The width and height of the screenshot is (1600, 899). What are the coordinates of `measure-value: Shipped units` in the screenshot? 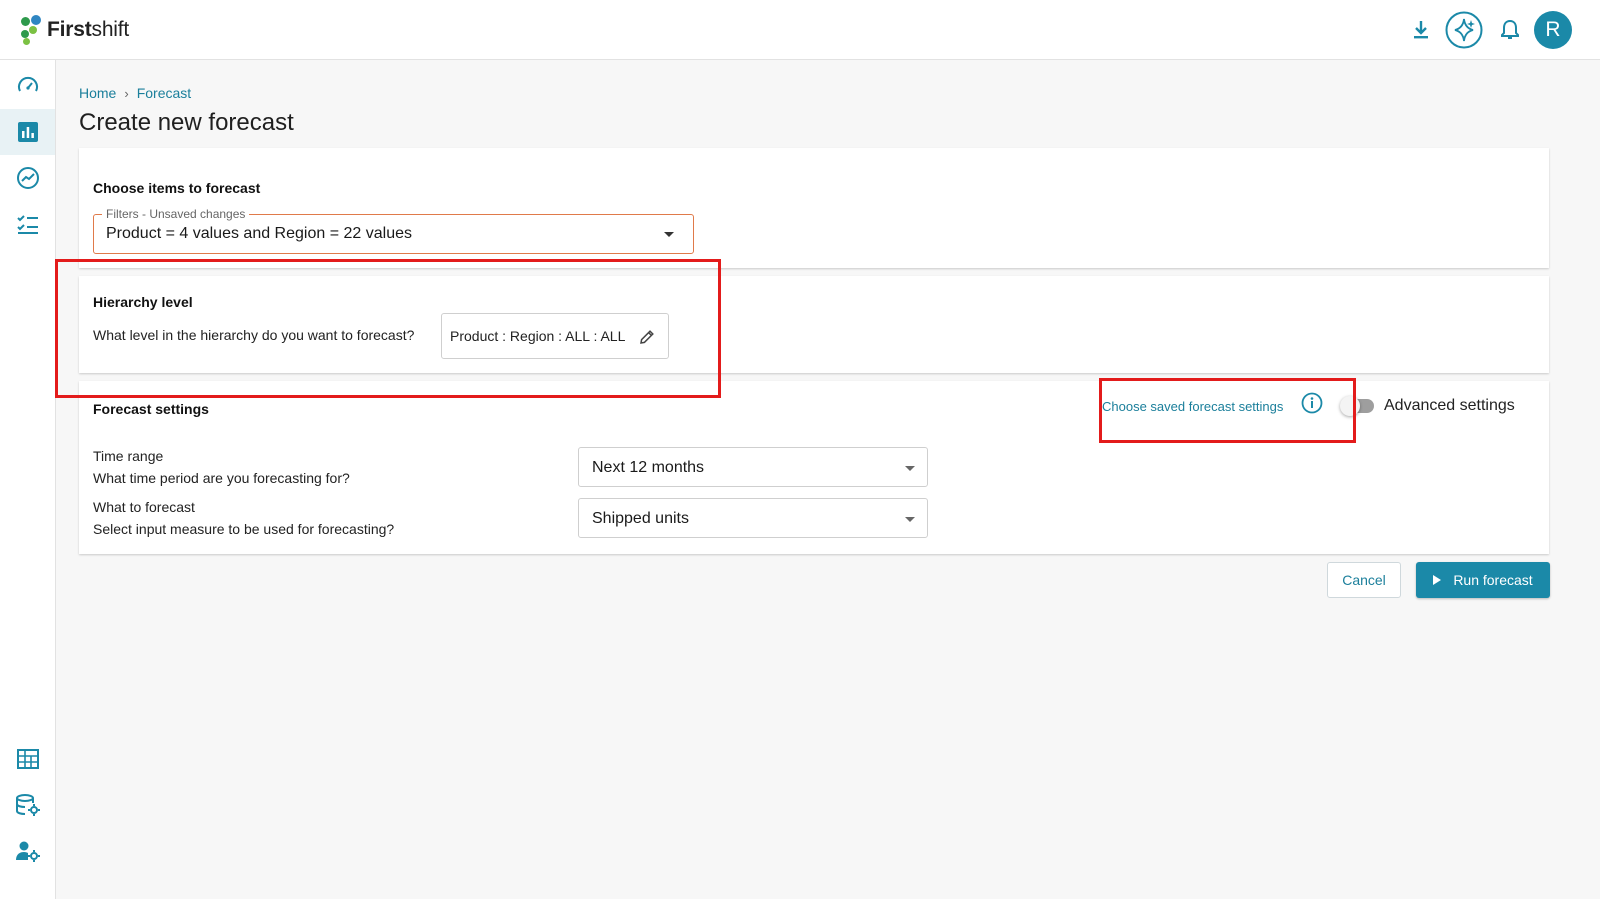 It's located at (640, 518).